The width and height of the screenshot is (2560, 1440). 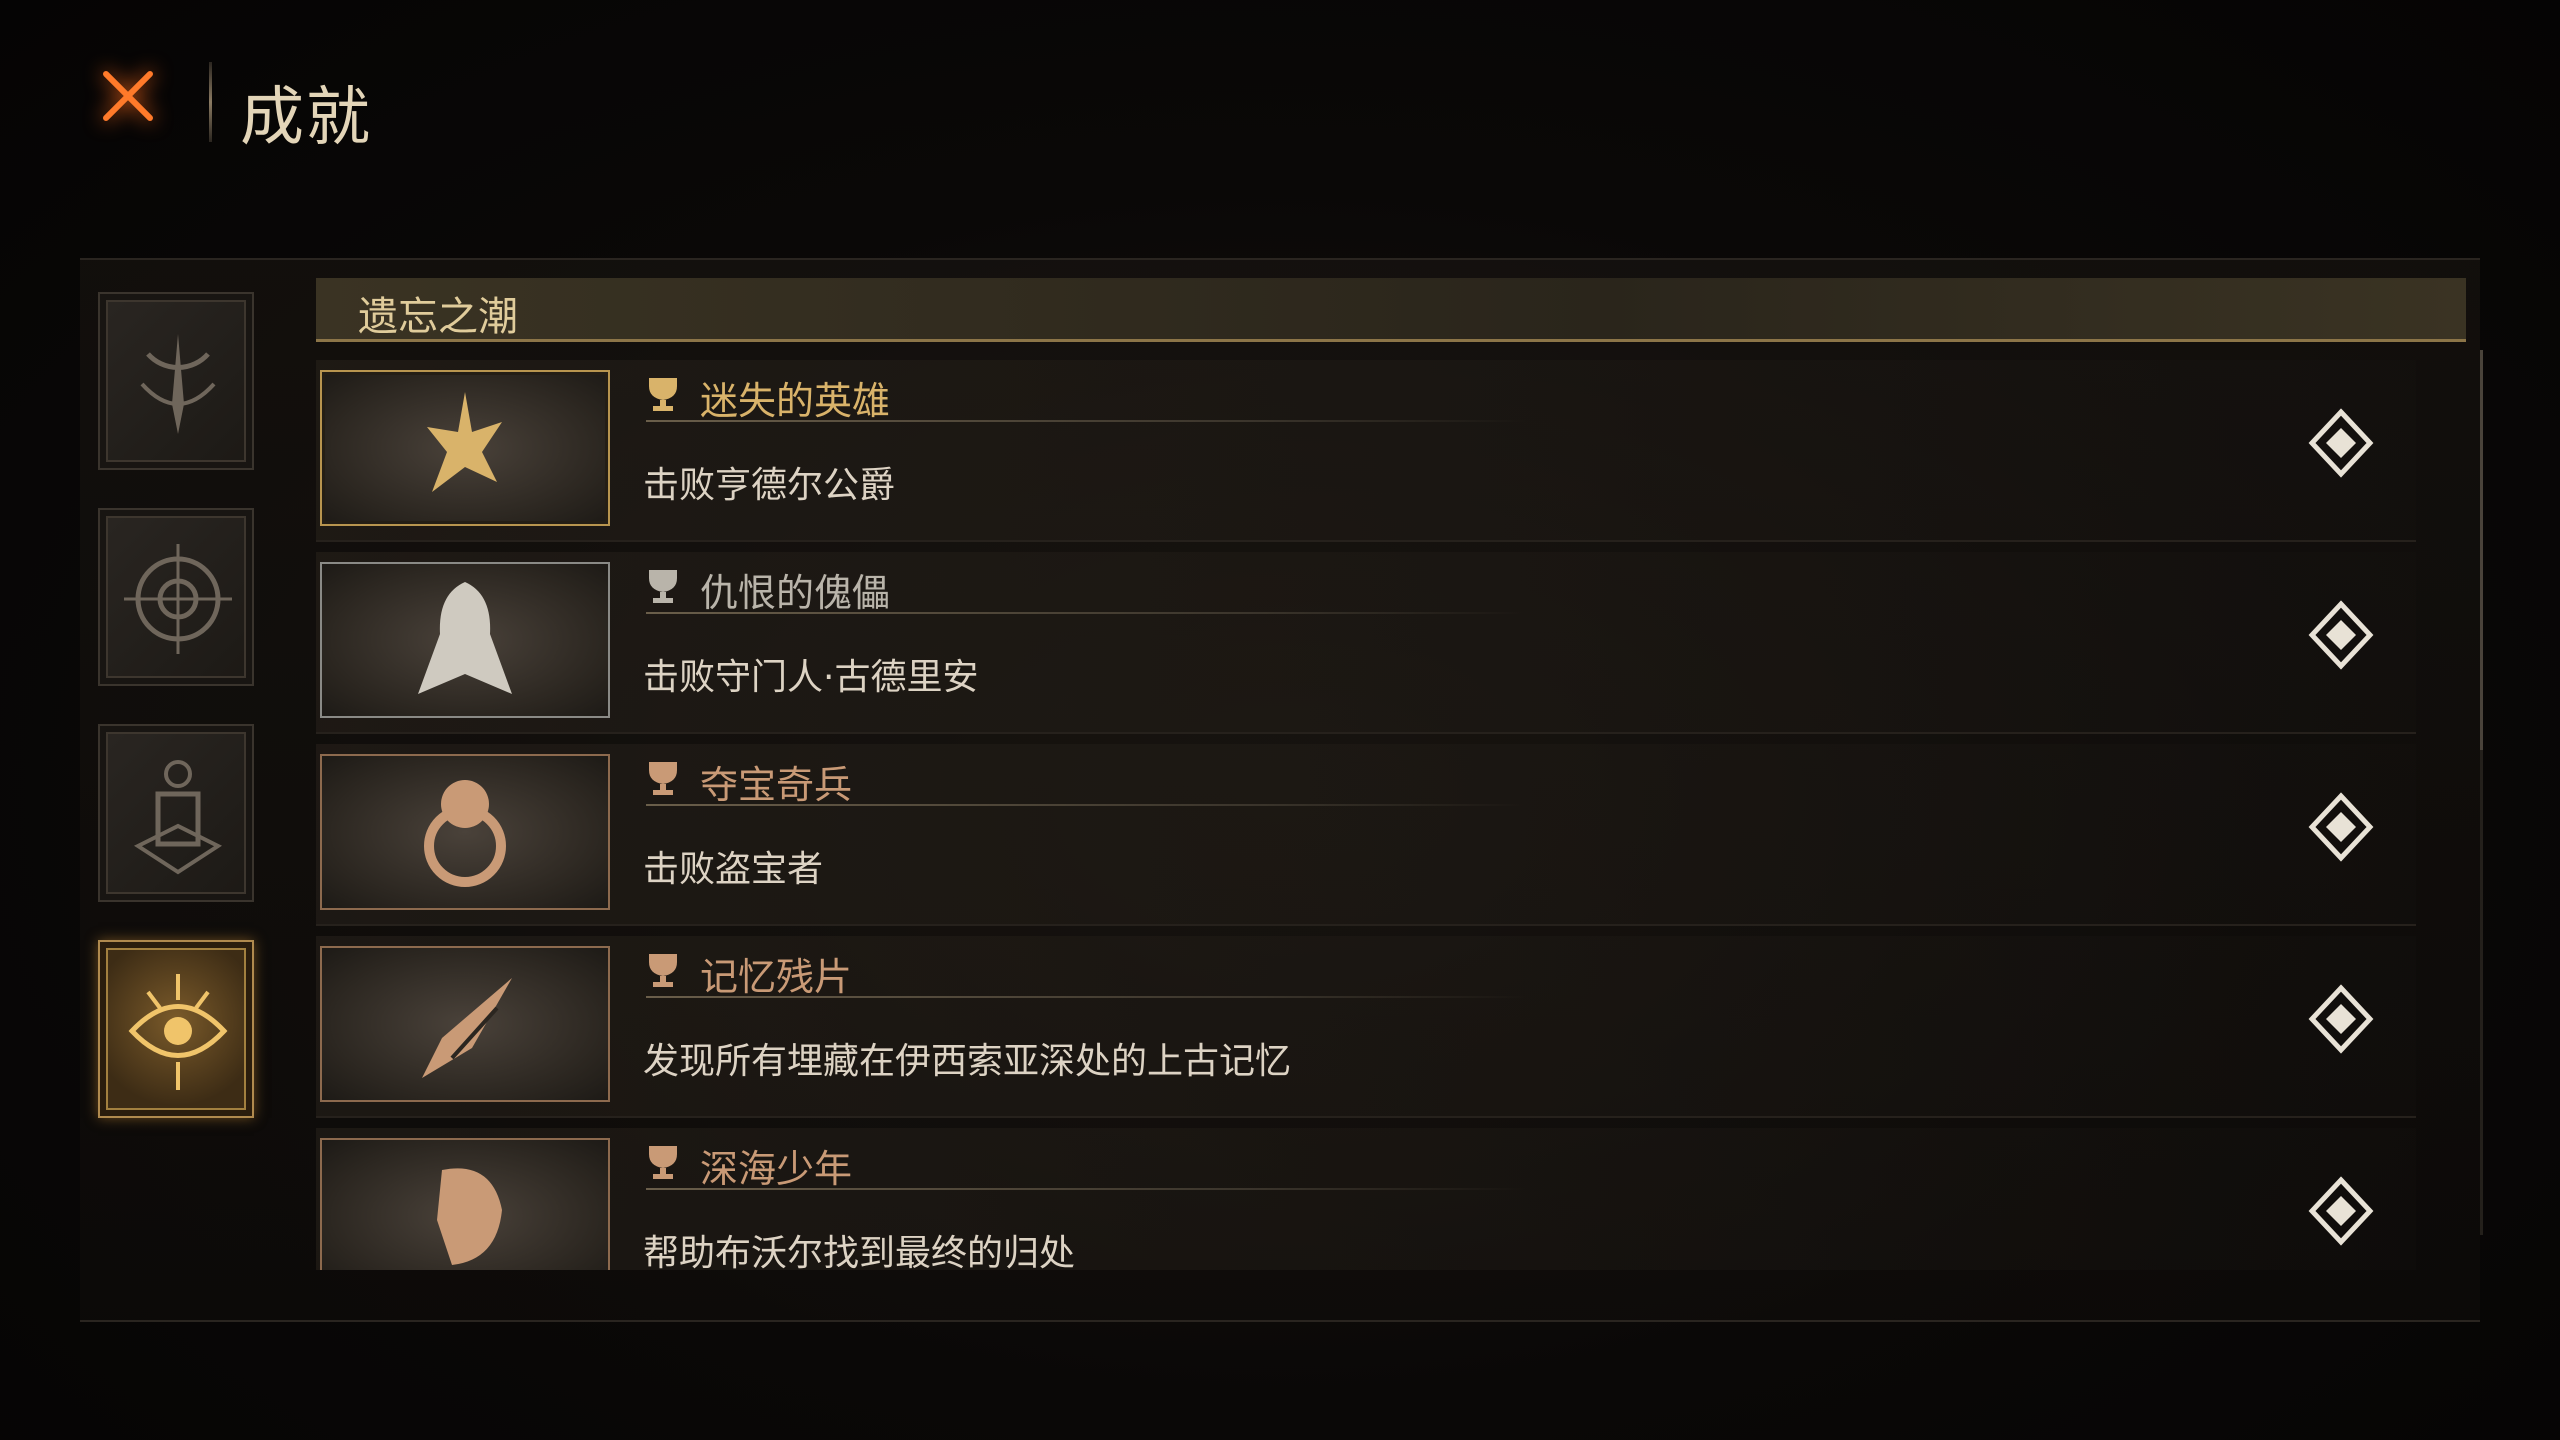 What do you see at coordinates (776, 977) in the screenshot?
I see `achievement-title: 记忆残片` at bounding box center [776, 977].